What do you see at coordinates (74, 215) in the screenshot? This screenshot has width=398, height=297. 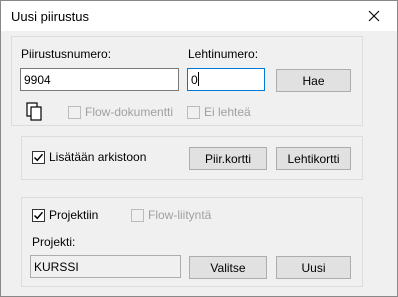 I see `projektiin-label: Projektiin` at bounding box center [74, 215].